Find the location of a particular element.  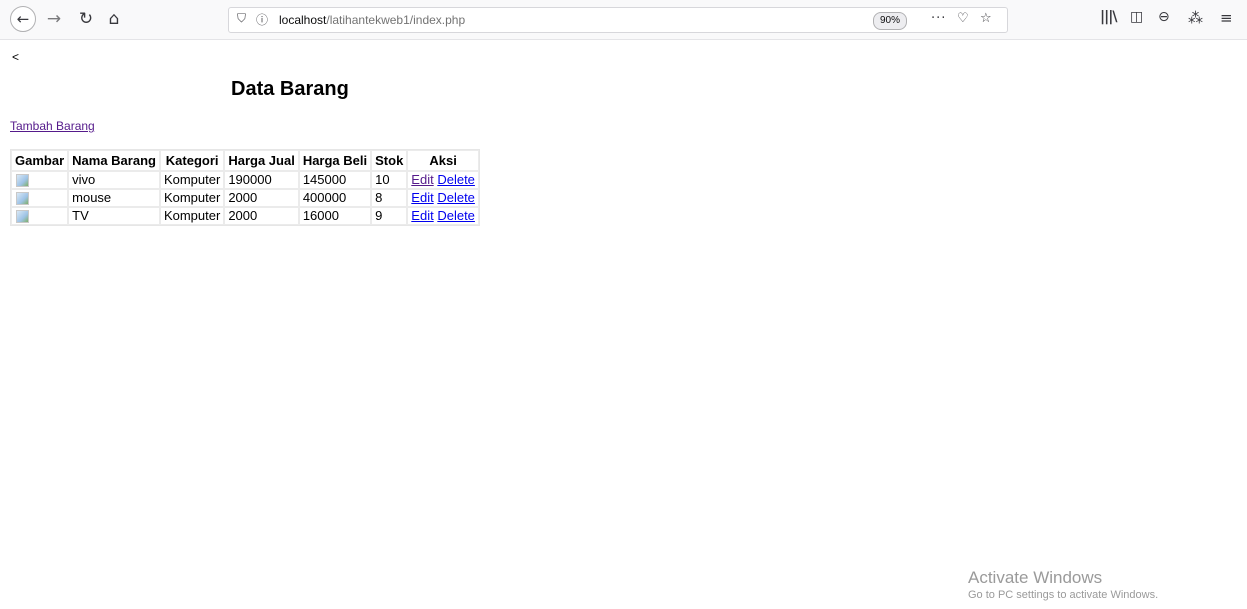

page-title: Data Barang is located at coordinates (290, 89).